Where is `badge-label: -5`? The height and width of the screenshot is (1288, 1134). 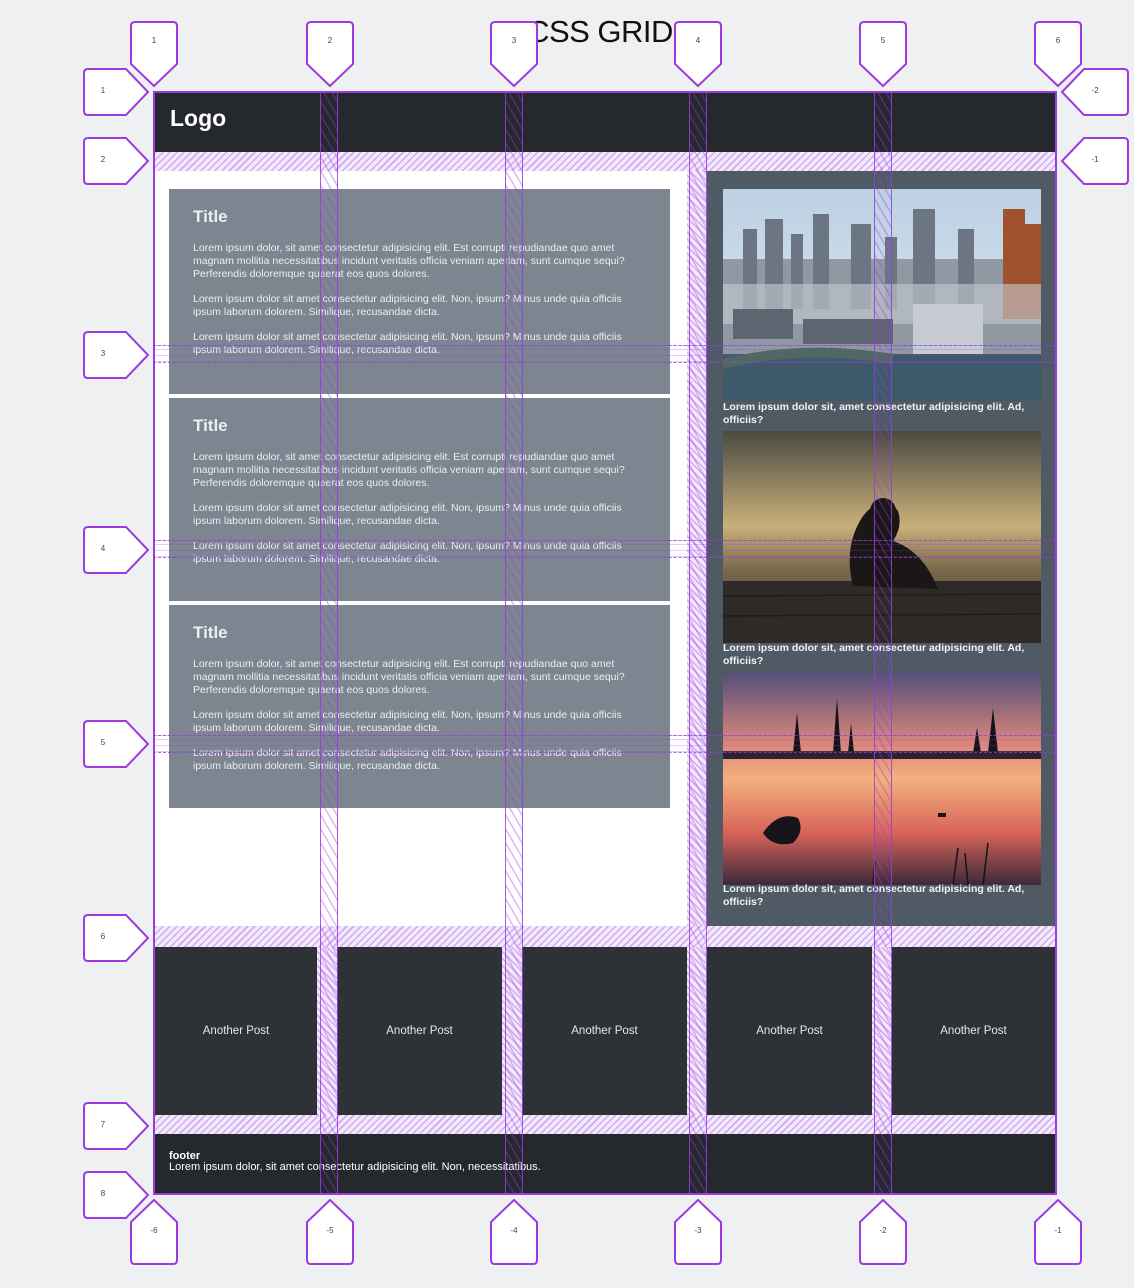
badge-label: -5 is located at coordinates (330, 1230).